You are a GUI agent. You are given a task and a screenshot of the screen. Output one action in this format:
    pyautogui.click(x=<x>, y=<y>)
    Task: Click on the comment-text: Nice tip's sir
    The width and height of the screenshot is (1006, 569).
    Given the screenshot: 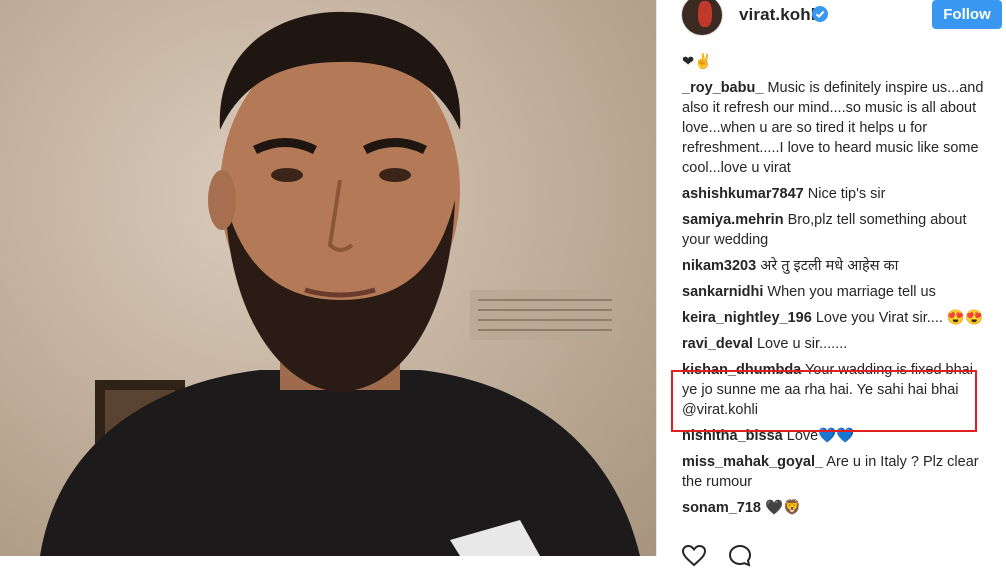 What is the action you would take?
    pyautogui.click(x=846, y=194)
    